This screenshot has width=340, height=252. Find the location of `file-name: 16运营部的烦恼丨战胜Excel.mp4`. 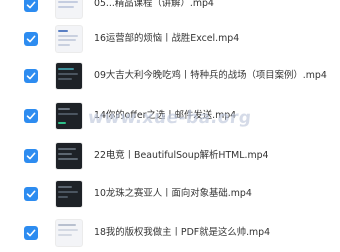

file-name: 16运营部的烦恼丨战胜Excel.mp4 is located at coordinates (167, 38).